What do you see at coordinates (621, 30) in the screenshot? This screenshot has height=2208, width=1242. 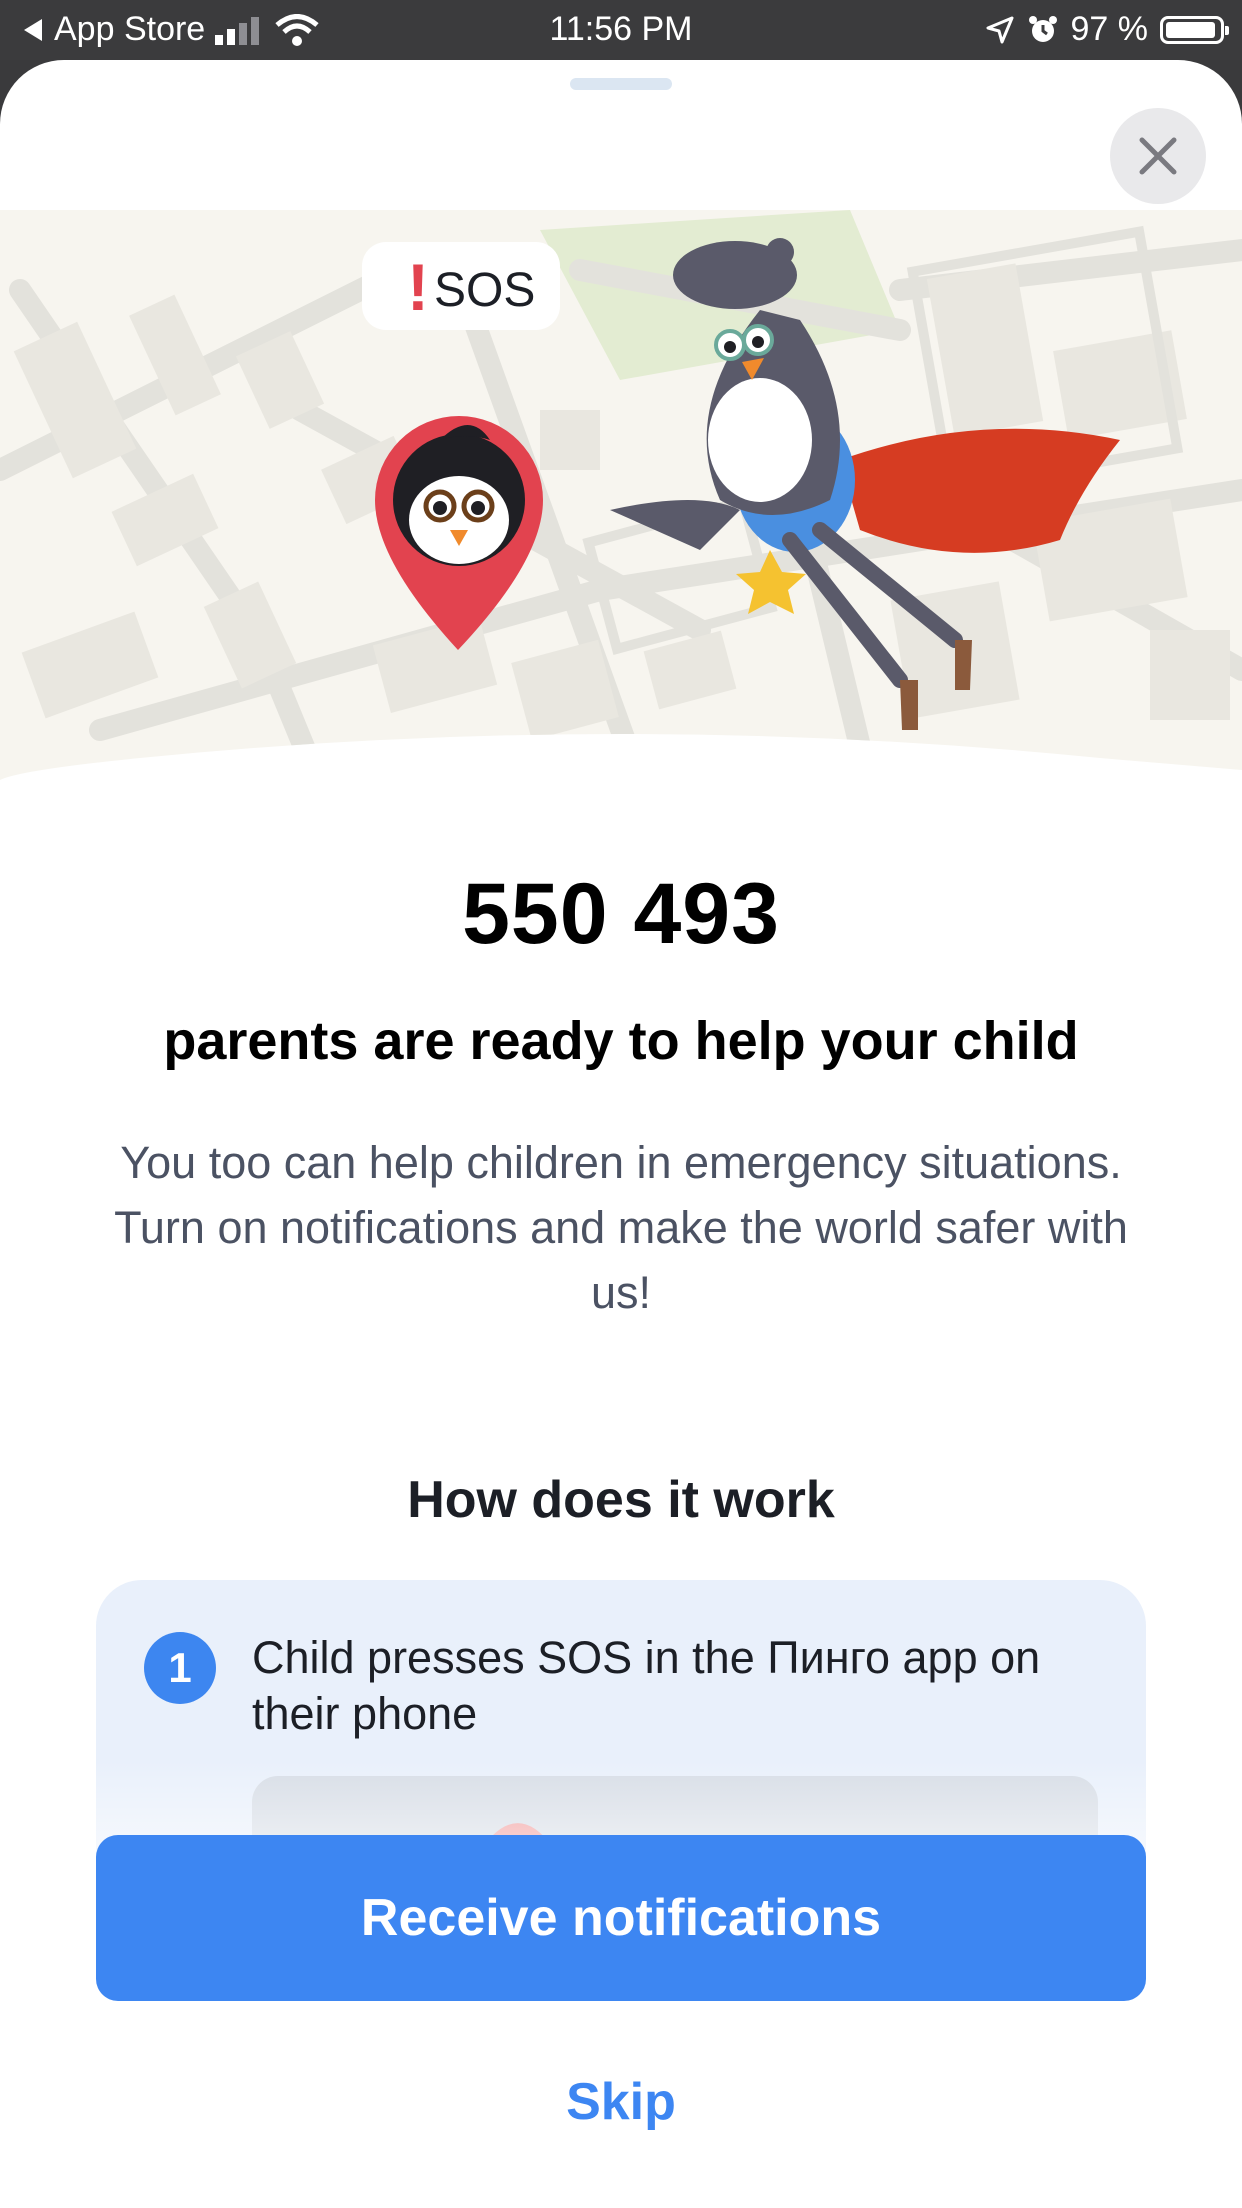 I see `status-bar: App Store 11:56 PM 97 %` at bounding box center [621, 30].